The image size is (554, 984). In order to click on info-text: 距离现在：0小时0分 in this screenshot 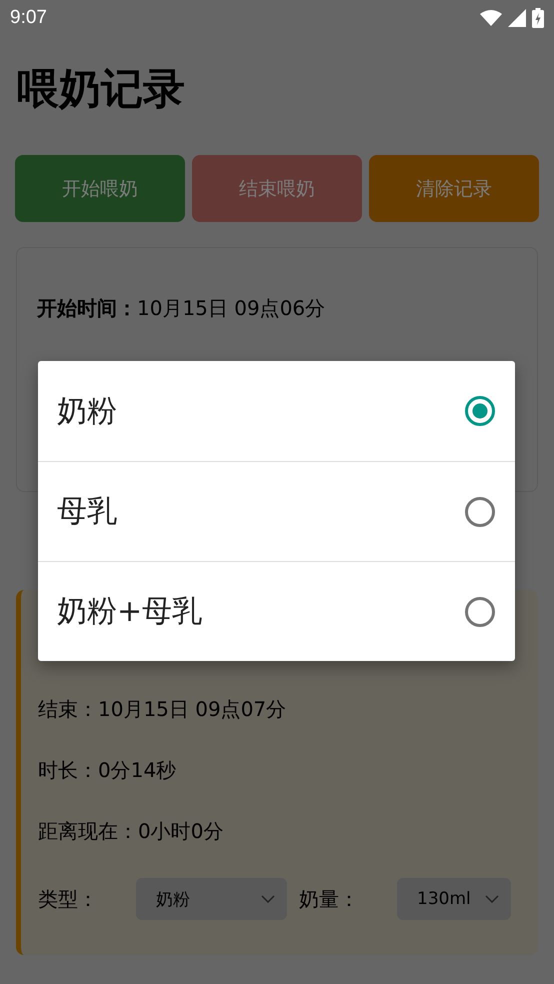, I will do `click(131, 831)`.